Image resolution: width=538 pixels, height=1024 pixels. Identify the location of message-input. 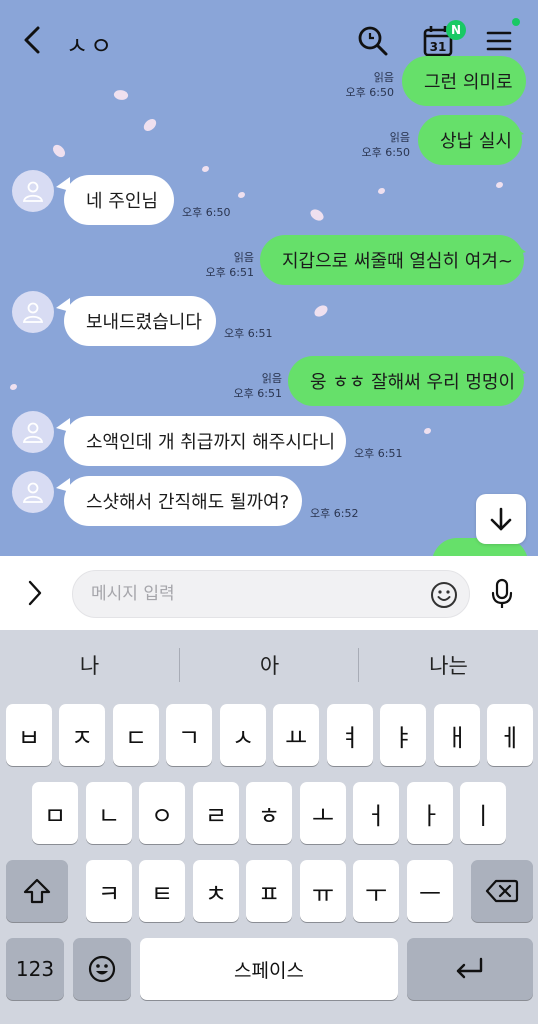
(251, 594).